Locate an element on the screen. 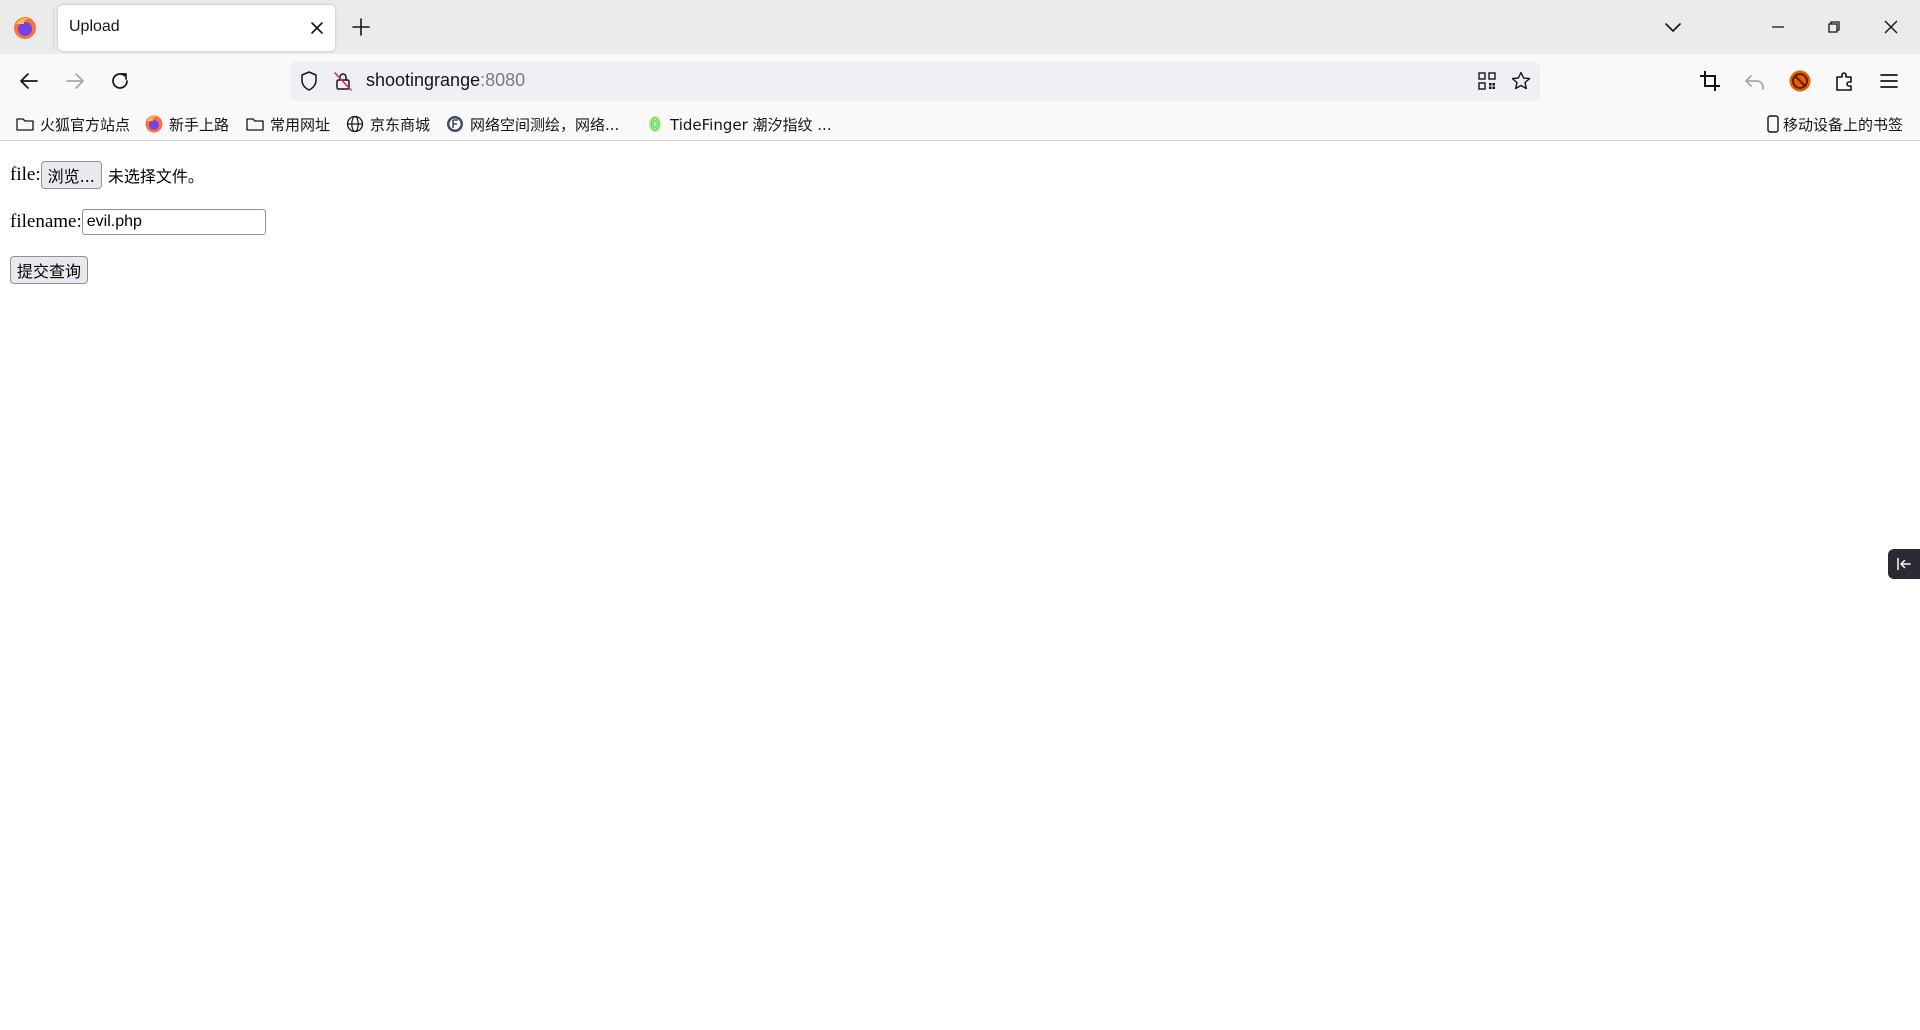 Image resolution: width=1920 pixels, height=1030 pixels. close-window-icon is located at coordinates (1891, 27).